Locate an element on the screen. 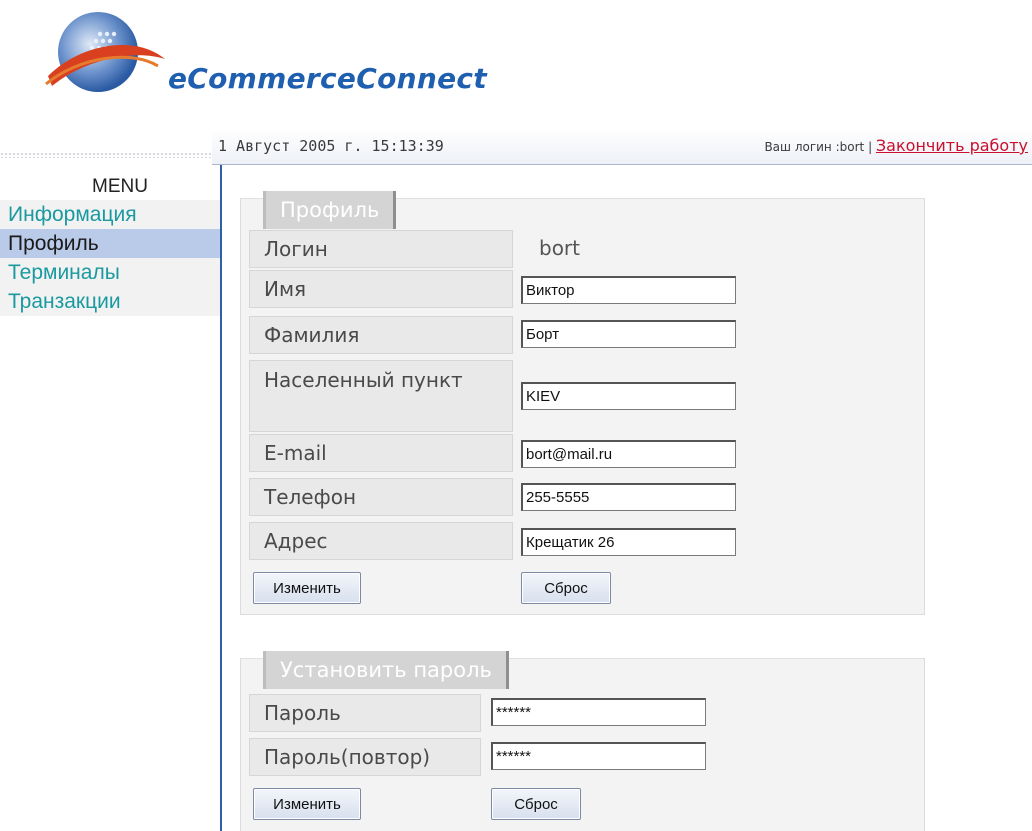 This screenshot has height=831, width=1032. field-label-first-name: Имя is located at coordinates (381, 289).